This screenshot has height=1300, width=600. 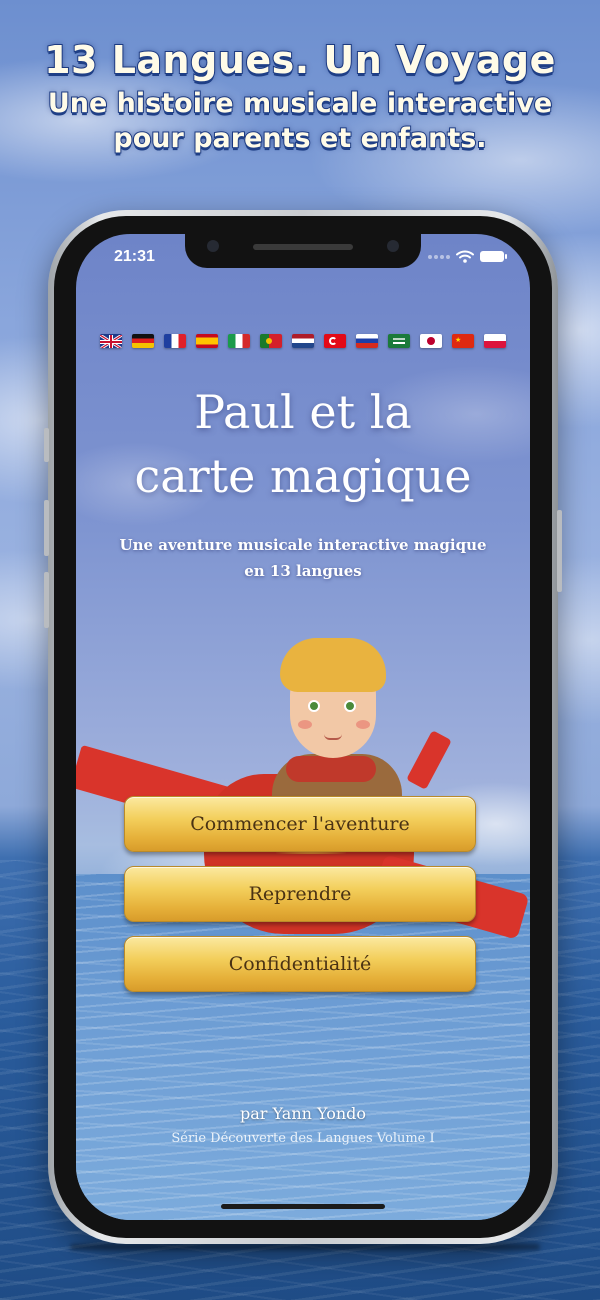 What do you see at coordinates (46, 528) in the screenshot?
I see `volume-up-button` at bounding box center [46, 528].